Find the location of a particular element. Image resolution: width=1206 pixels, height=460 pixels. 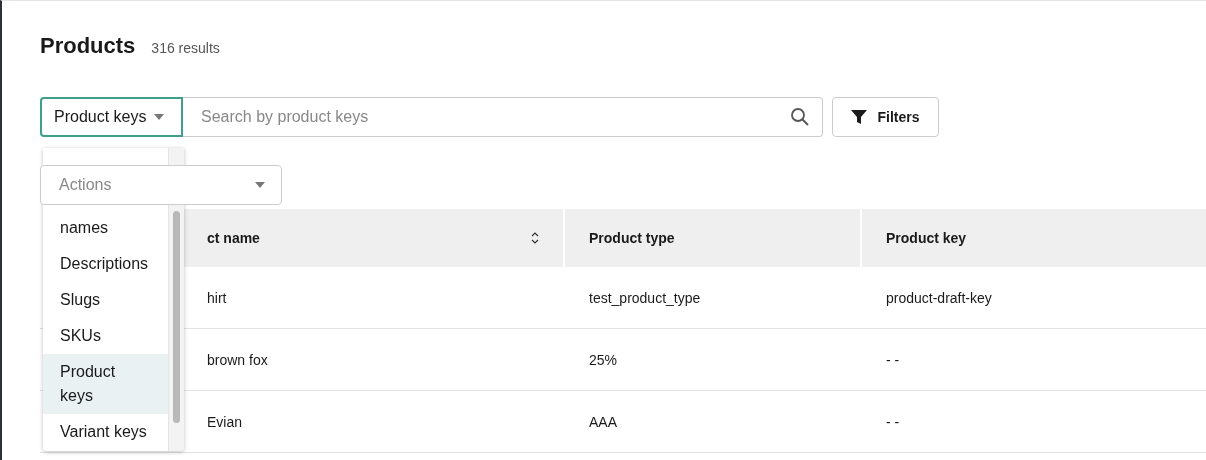

page-title: Products is located at coordinates (88, 46).